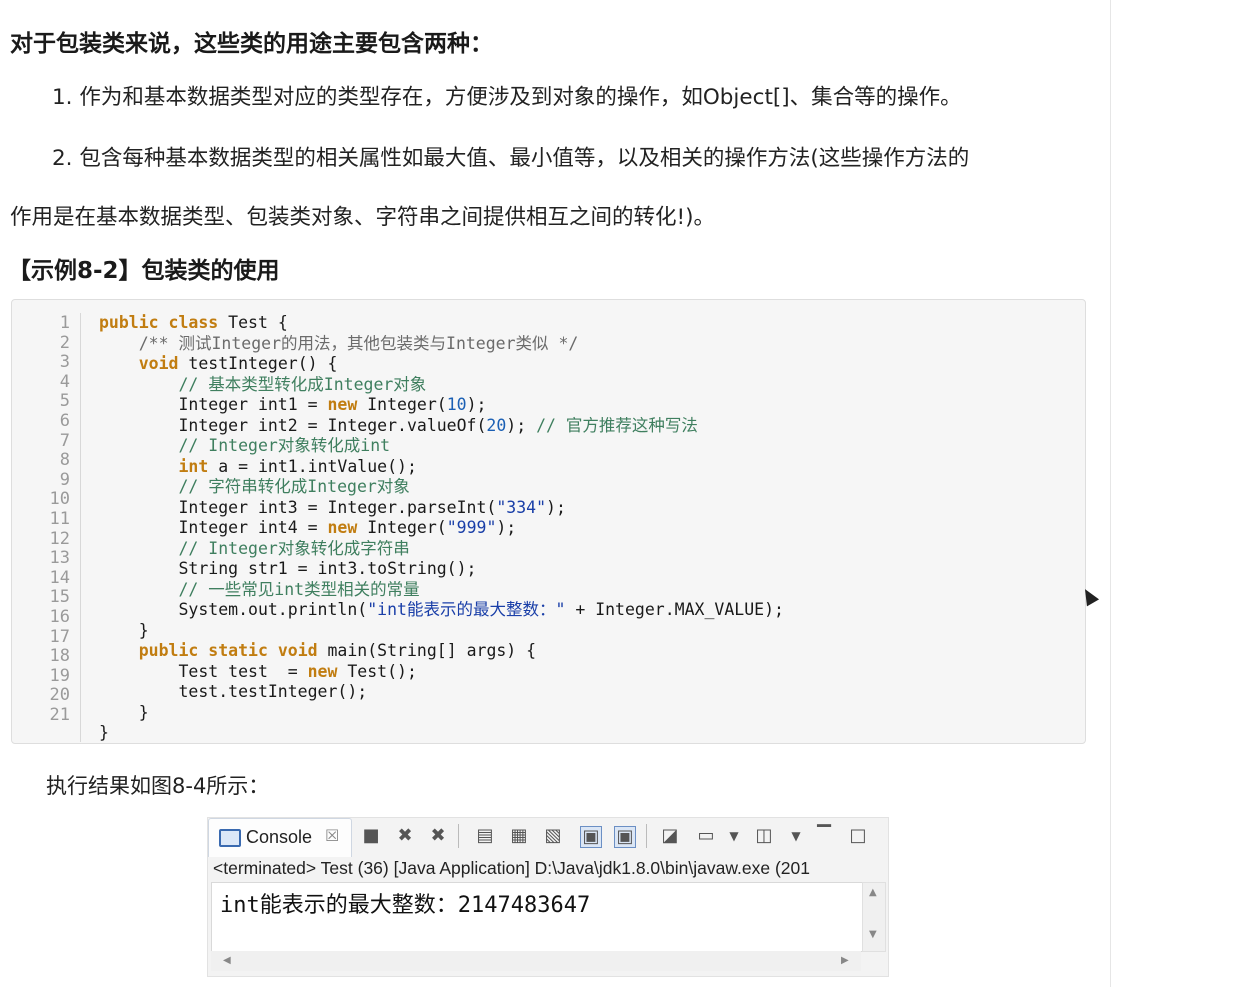 The image size is (1236, 987). What do you see at coordinates (59, 577) in the screenshot?
I see `line-number: 14` at bounding box center [59, 577].